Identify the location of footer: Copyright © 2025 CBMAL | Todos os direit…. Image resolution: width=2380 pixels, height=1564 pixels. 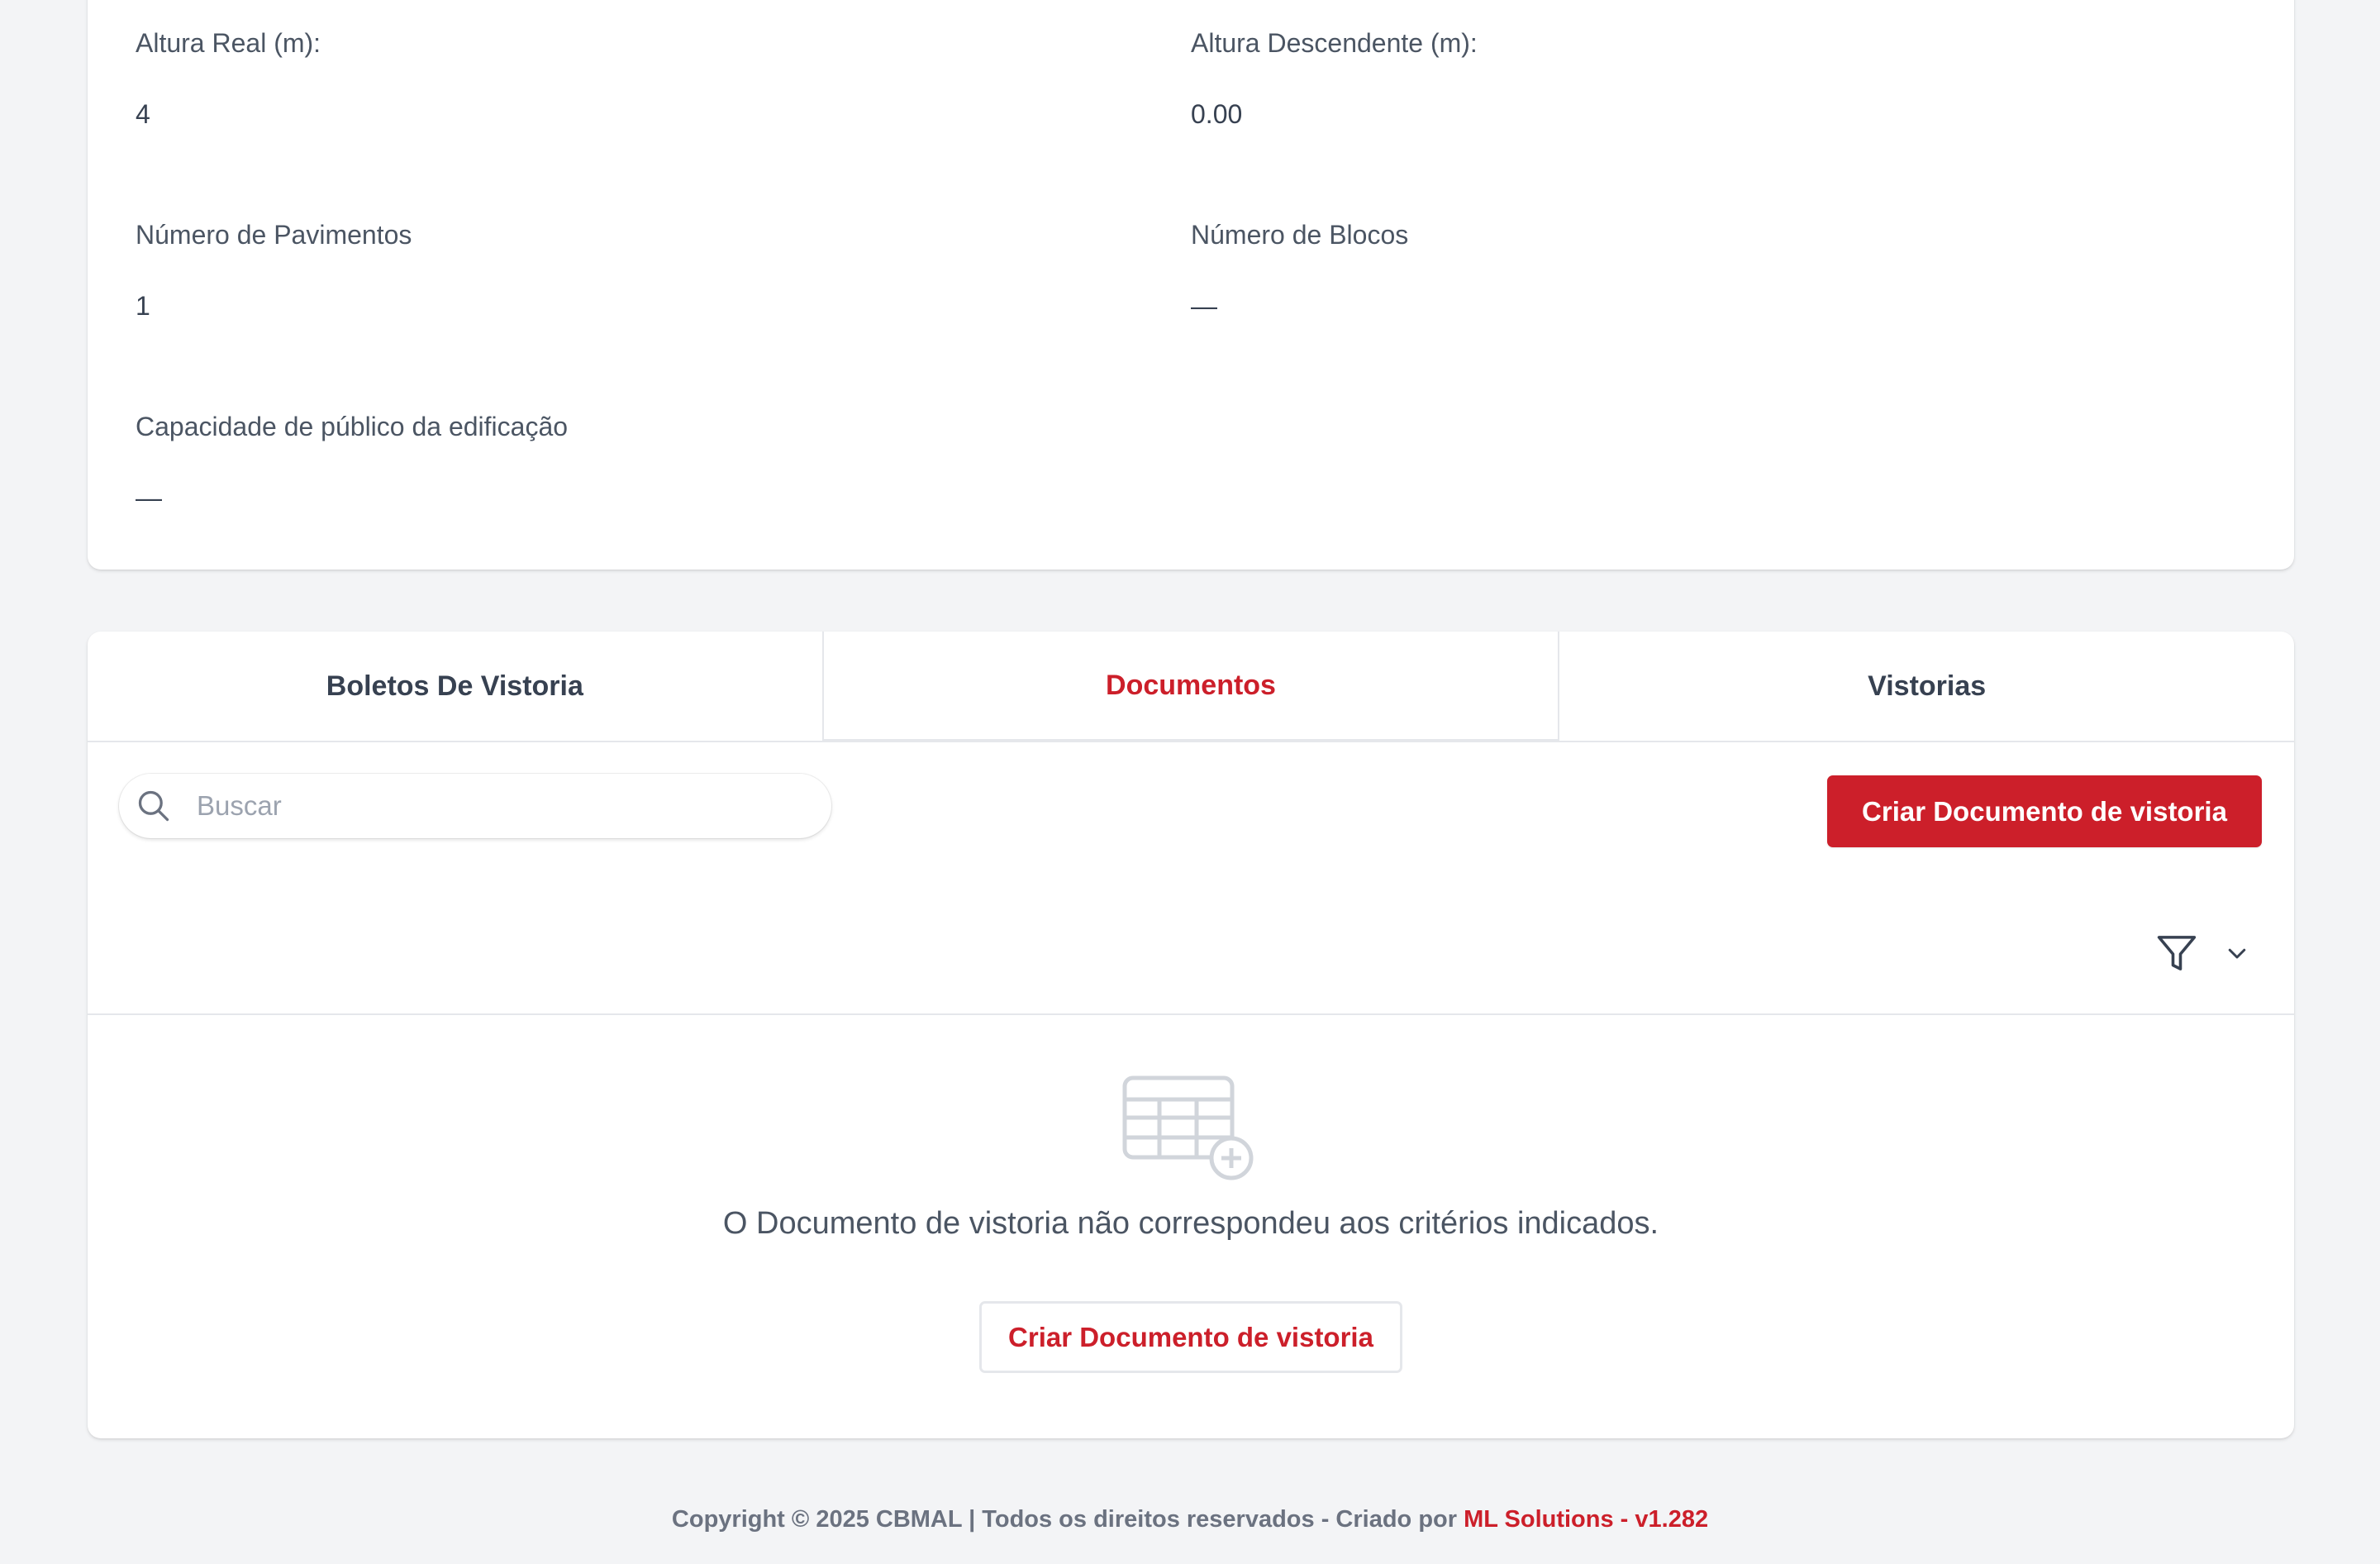
(1190, 1519).